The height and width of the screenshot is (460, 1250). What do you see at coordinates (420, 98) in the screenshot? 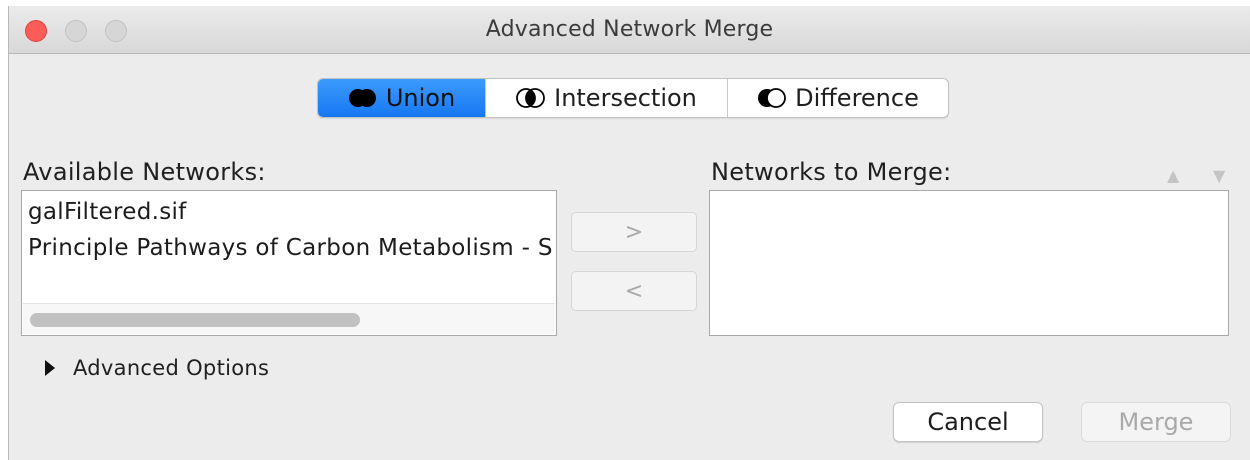
I see `tab-union-label: Union` at bounding box center [420, 98].